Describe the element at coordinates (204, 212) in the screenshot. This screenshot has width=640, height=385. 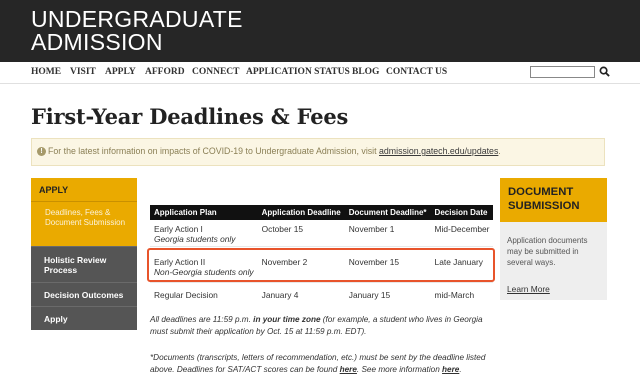
I see `column-header-plan: Application Plan` at that location.